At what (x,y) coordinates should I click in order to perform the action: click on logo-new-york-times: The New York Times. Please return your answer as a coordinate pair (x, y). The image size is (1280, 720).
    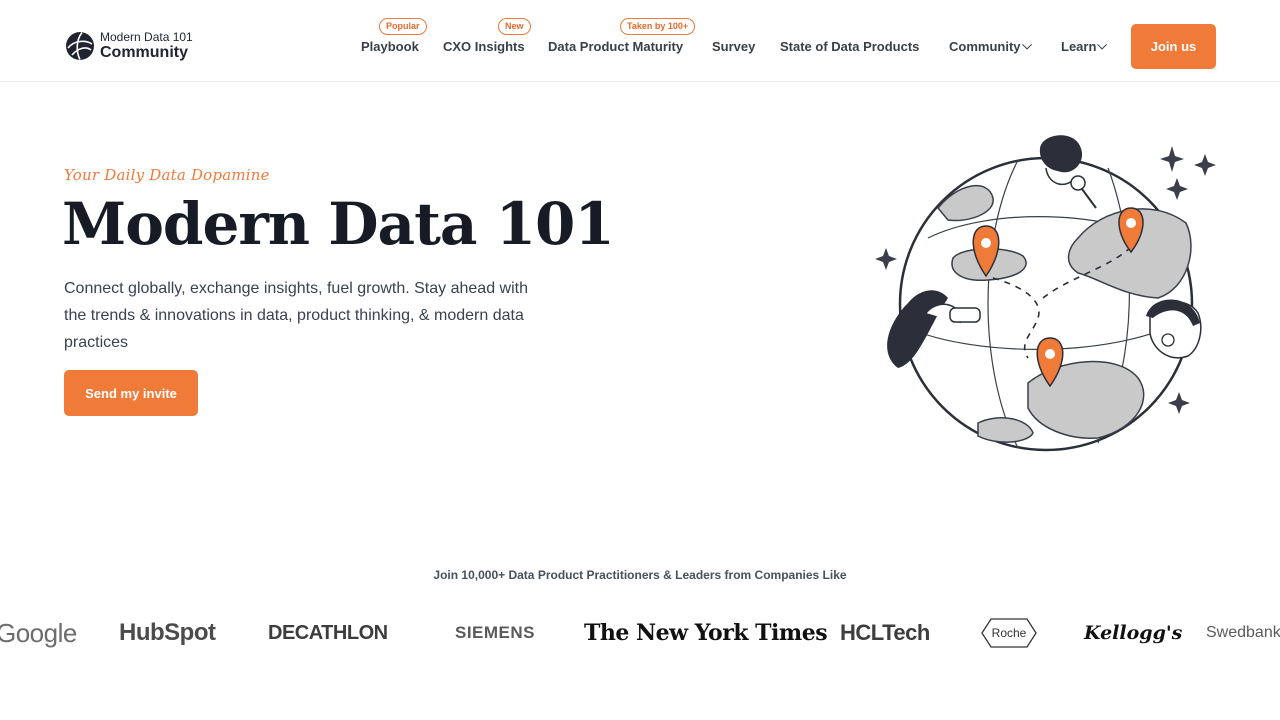
    Looking at the image, I should click on (706, 633).